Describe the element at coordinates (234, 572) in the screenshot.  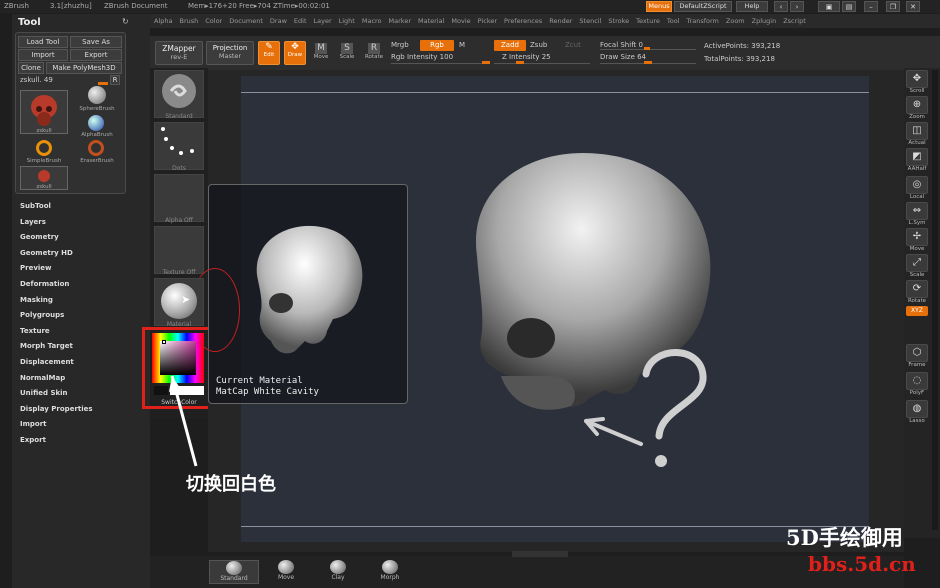
I see `bottom-brush-standard: Standard` at that location.